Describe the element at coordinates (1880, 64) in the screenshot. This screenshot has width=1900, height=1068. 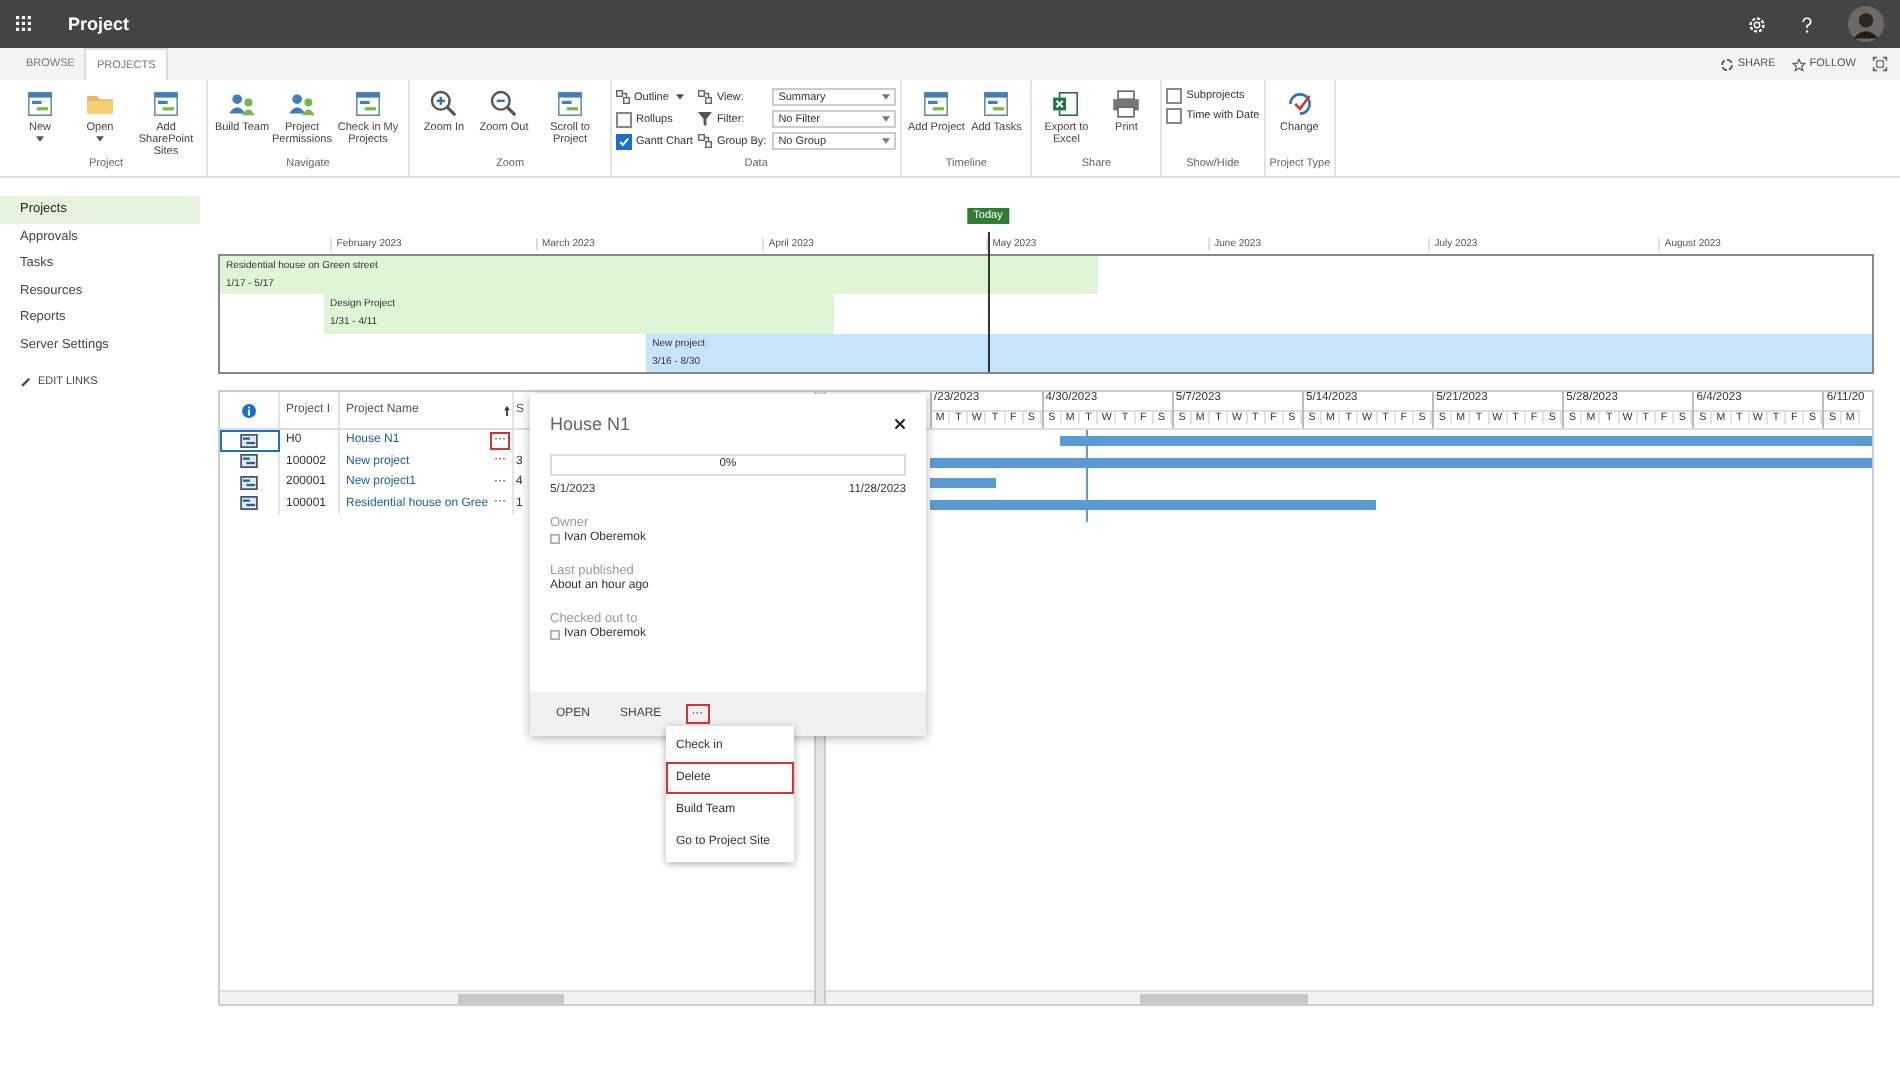
I see `focus-icon` at that location.